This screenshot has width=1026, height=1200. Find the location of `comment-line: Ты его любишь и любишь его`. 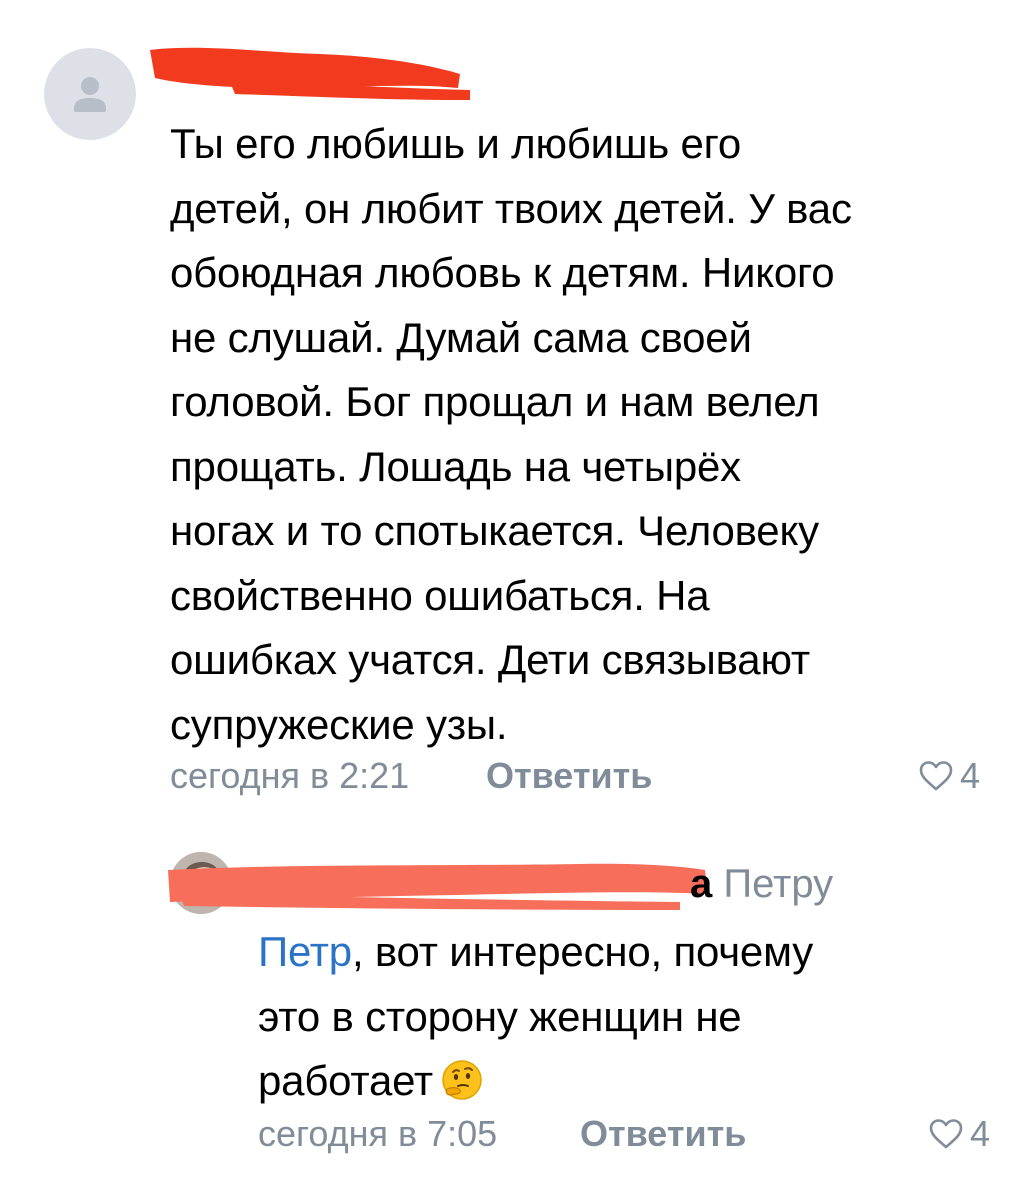

comment-line: Ты его любишь и любишь его is located at coordinates (456, 143).